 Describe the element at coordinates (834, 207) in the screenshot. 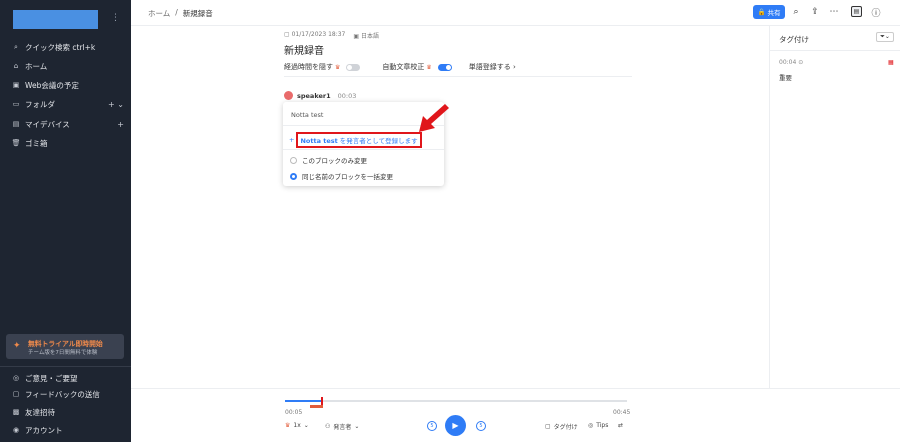

I see `tag-panel: タグ付け ⏷⌄ 00:04 ⊙ 重要 ▦` at that location.